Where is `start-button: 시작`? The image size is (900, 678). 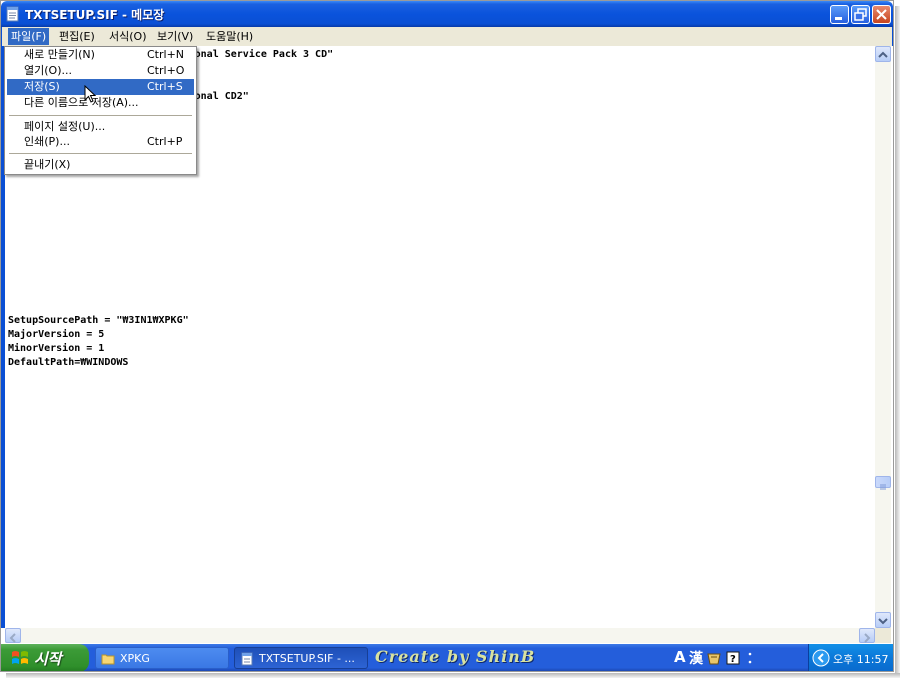 start-button: 시작 is located at coordinates (45, 657).